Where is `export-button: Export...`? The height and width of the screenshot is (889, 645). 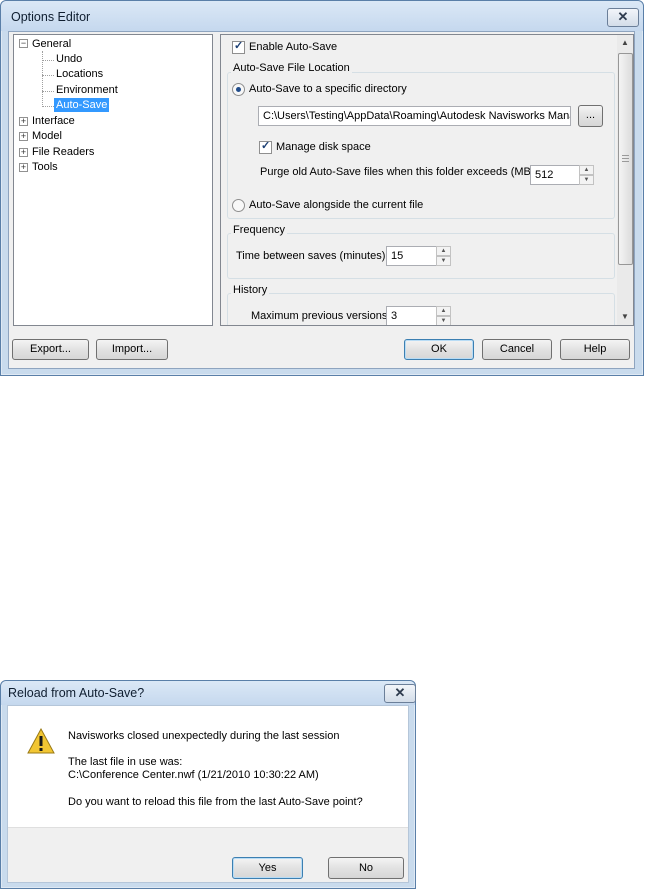 export-button: Export... is located at coordinates (50, 349).